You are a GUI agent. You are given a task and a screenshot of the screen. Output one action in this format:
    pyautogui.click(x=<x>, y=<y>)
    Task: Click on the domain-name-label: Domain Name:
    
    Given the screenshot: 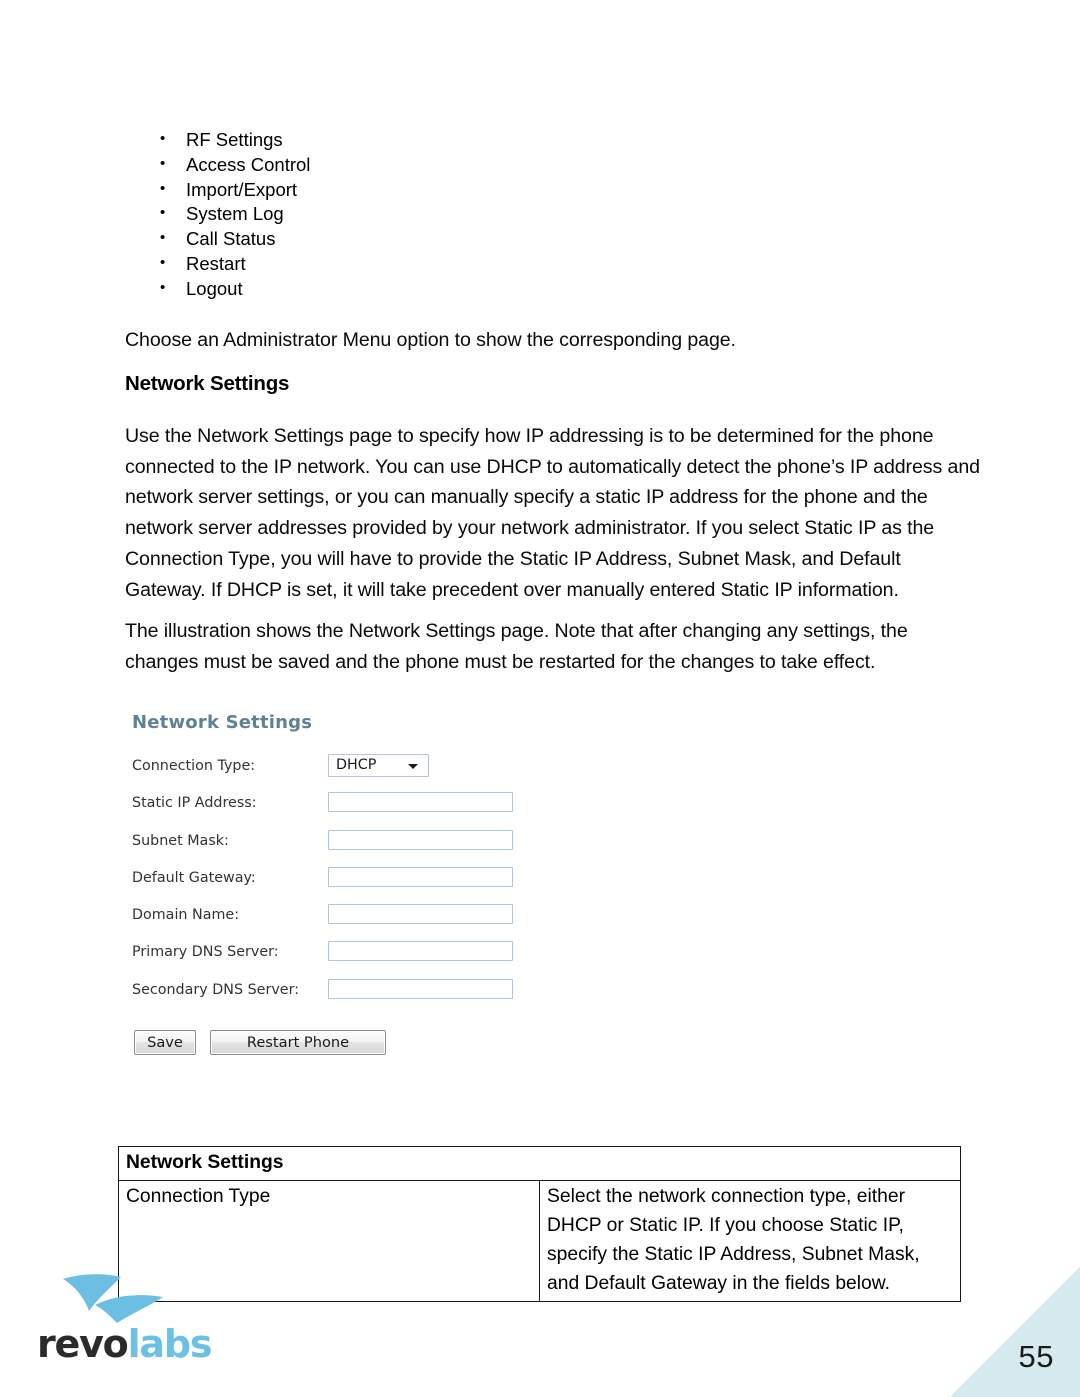 What is the action you would take?
    pyautogui.click(x=186, y=915)
    